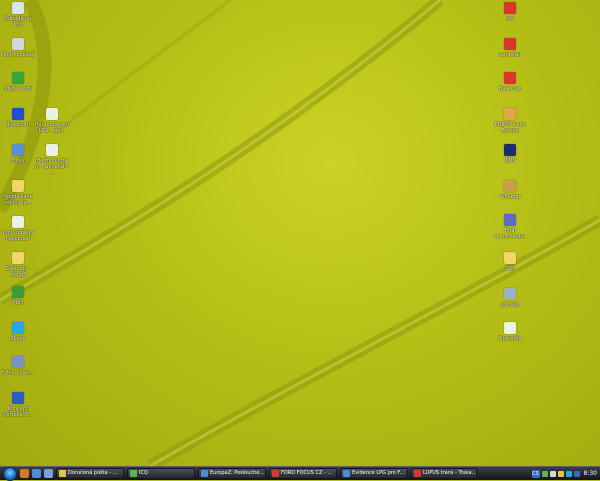  What do you see at coordinates (510, 220) in the screenshot?
I see `floppy-icon` at bounding box center [510, 220].